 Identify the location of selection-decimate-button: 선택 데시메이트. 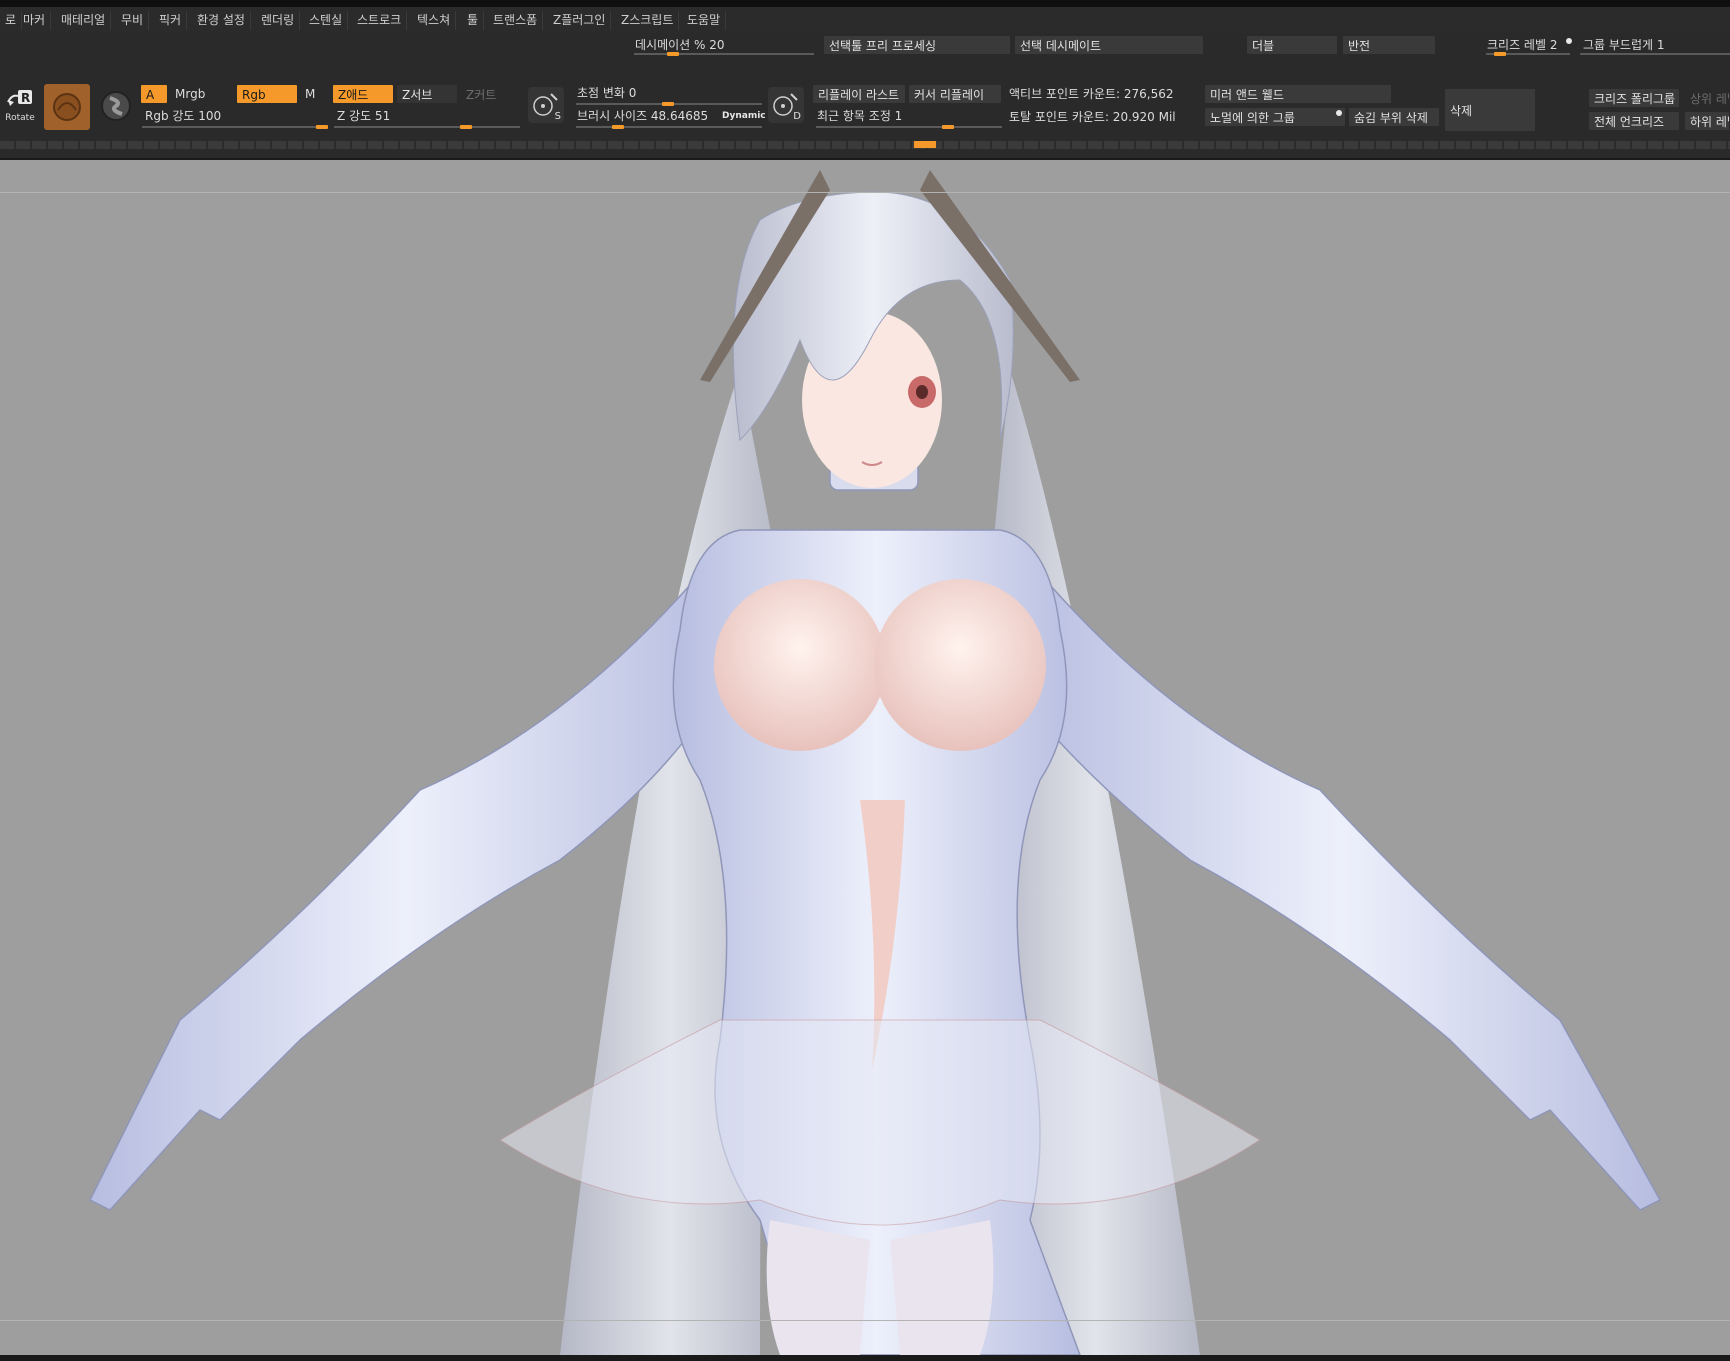
(1109, 45).